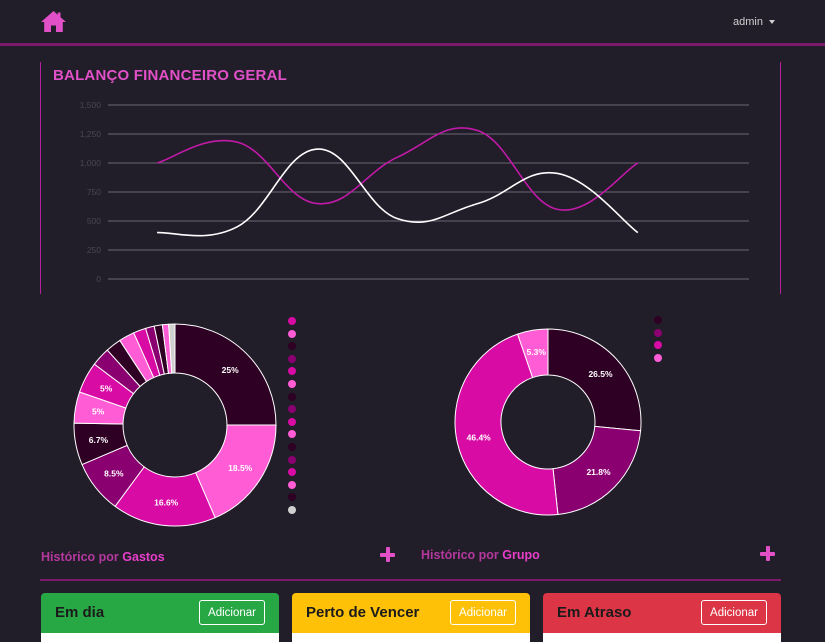  What do you see at coordinates (772, 22) in the screenshot?
I see `caret-down-icon` at bounding box center [772, 22].